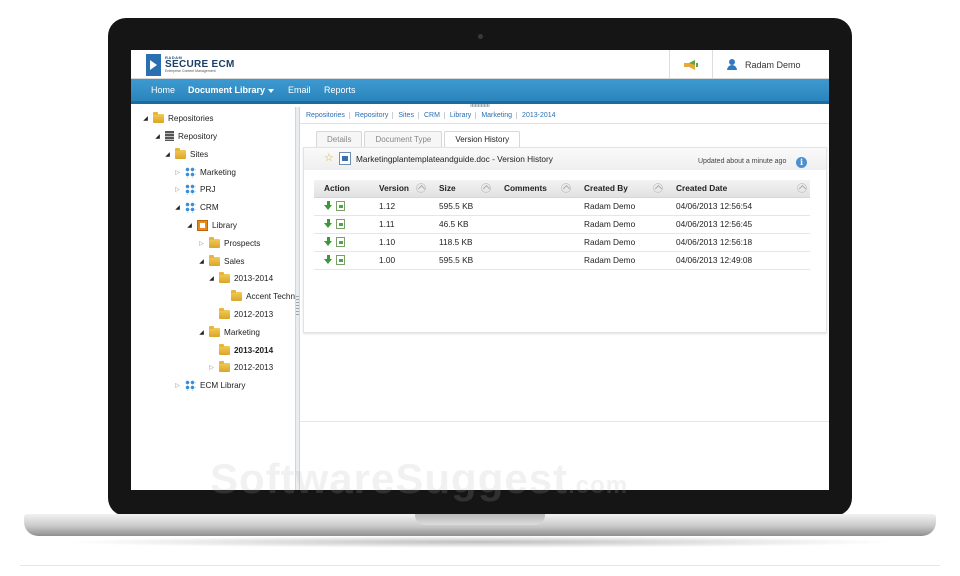 Image resolution: width=960 pixels, height=576 pixels. Describe the element at coordinates (374, 115) in the screenshot. I see `breadcrumb-item: Repository` at that location.